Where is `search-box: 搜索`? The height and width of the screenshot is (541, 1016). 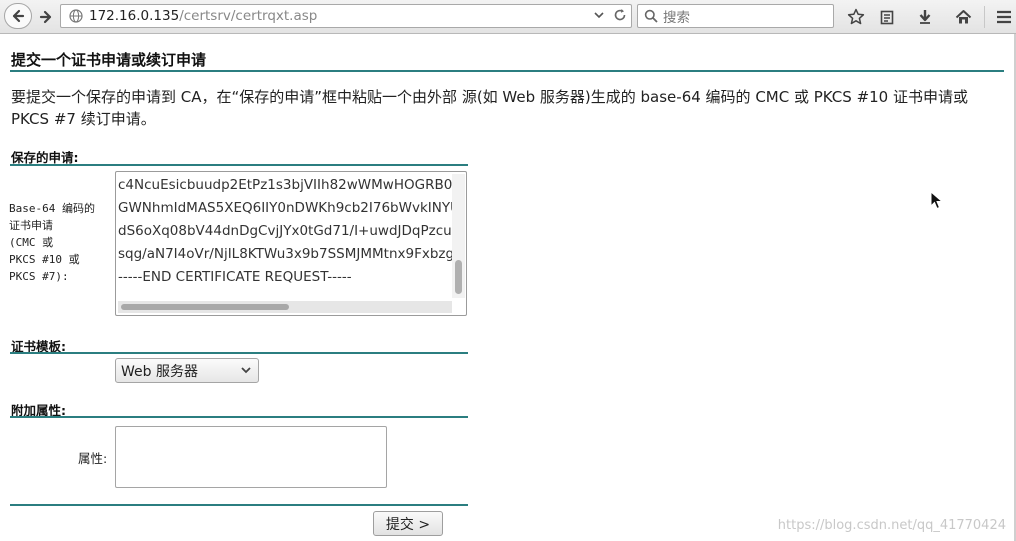
search-box: 搜索 is located at coordinates (735, 16).